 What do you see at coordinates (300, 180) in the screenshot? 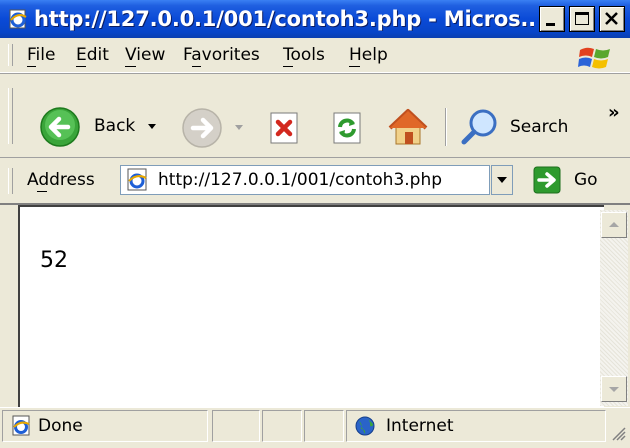
I see `address-url-text: http://127.0.0.1/001/contoh3.php` at bounding box center [300, 180].